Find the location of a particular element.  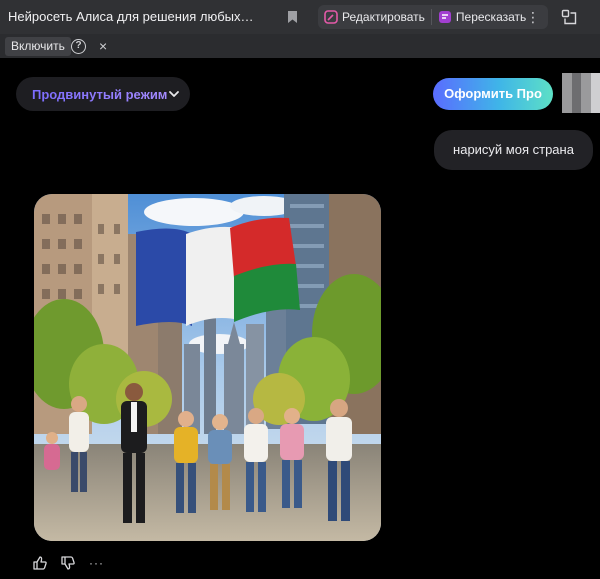

more-vertical-icon: ⋮ is located at coordinates (533, 17).